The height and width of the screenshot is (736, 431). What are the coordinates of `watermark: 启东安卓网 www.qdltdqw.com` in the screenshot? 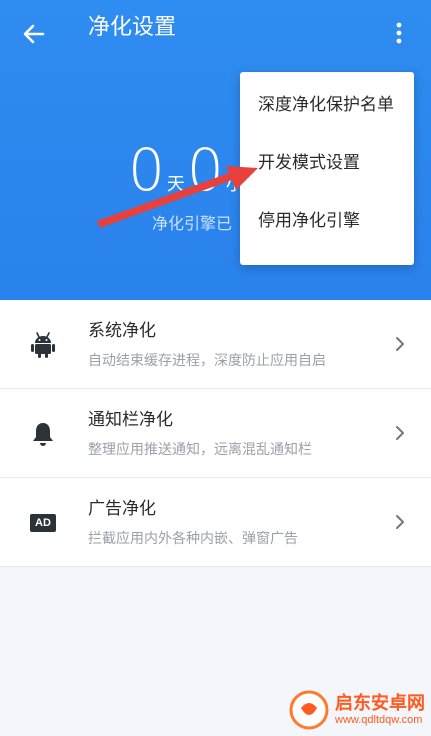 It's located at (357, 710).